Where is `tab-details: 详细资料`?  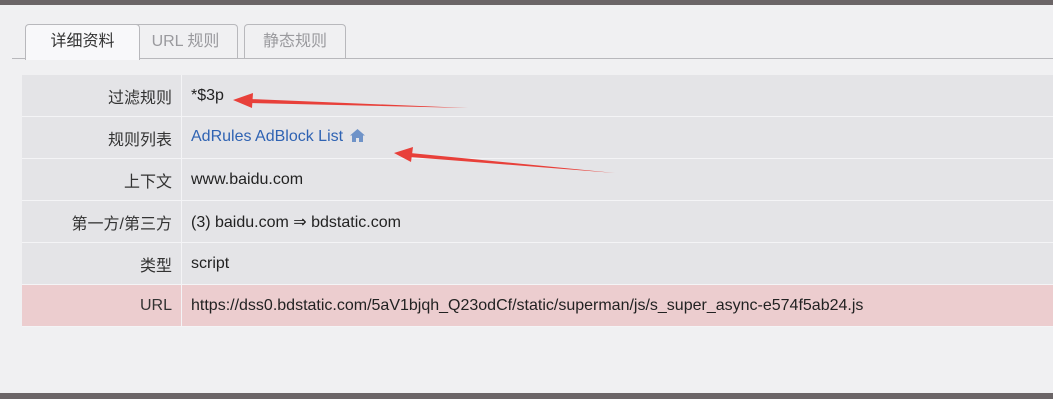
tab-details: 详细资料 is located at coordinates (82, 42).